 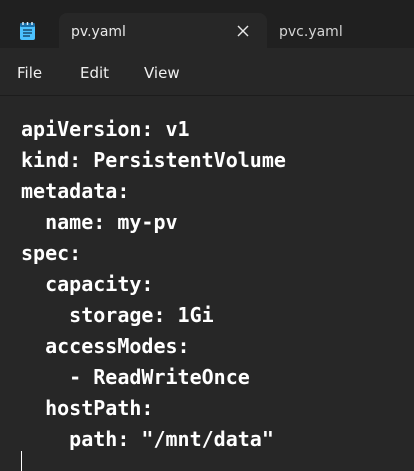 What do you see at coordinates (135, 377) in the screenshot?
I see `code-line: - ReadWriteOnce` at bounding box center [135, 377].